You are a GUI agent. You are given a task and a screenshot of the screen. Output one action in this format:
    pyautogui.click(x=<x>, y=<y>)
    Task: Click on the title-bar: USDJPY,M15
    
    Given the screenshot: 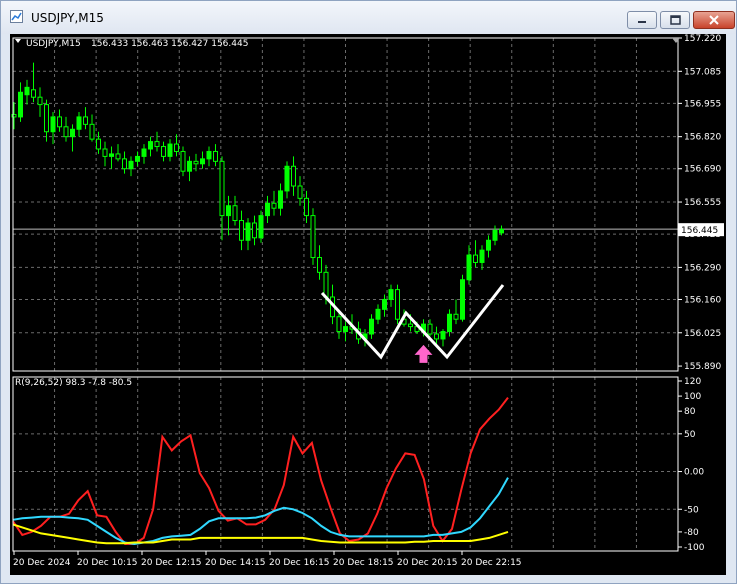 What is the action you would take?
    pyautogui.click(x=368, y=17)
    